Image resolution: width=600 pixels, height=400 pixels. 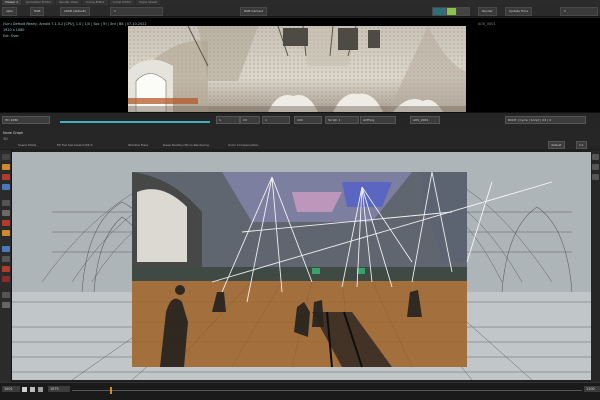 What do you see at coordinates (342, 120) in the screenshot?
I see `script-label: Script: 1` at bounding box center [342, 120].